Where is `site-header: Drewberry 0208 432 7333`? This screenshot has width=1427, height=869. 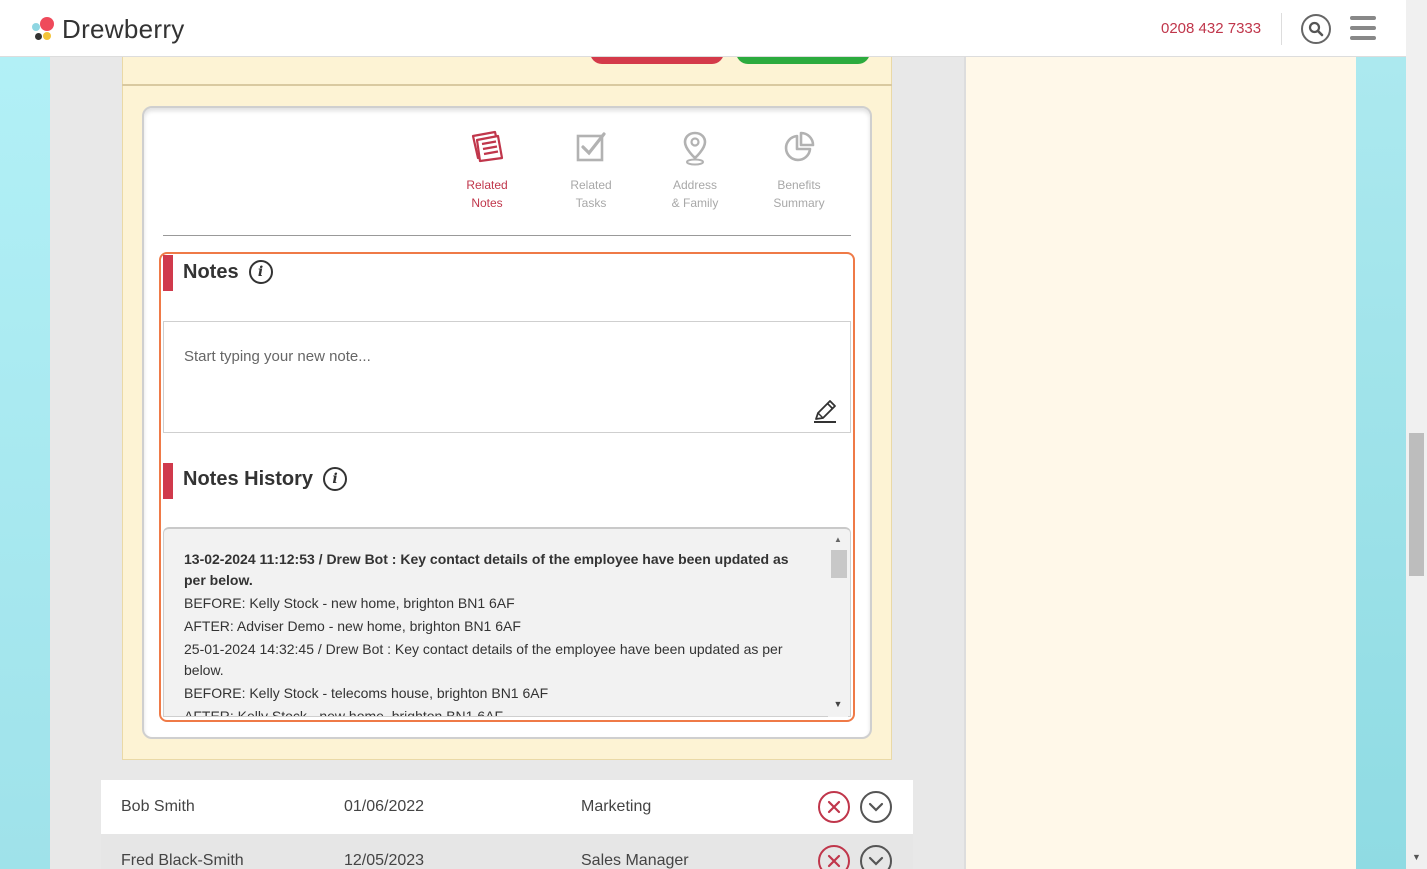 site-header: Drewberry 0208 432 7333 is located at coordinates (703, 28).